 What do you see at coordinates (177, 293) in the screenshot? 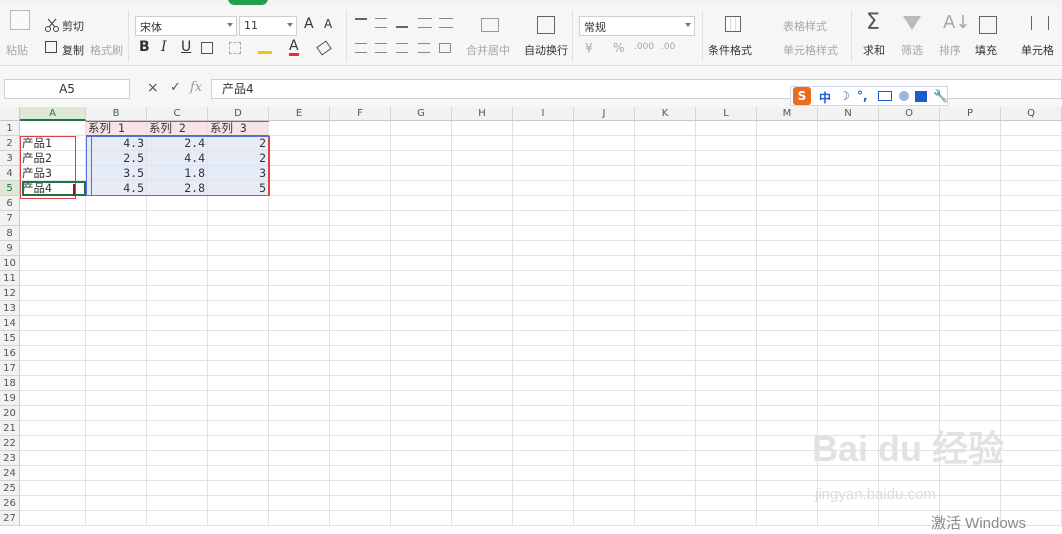
I see `cell-c12` at bounding box center [177, 293].